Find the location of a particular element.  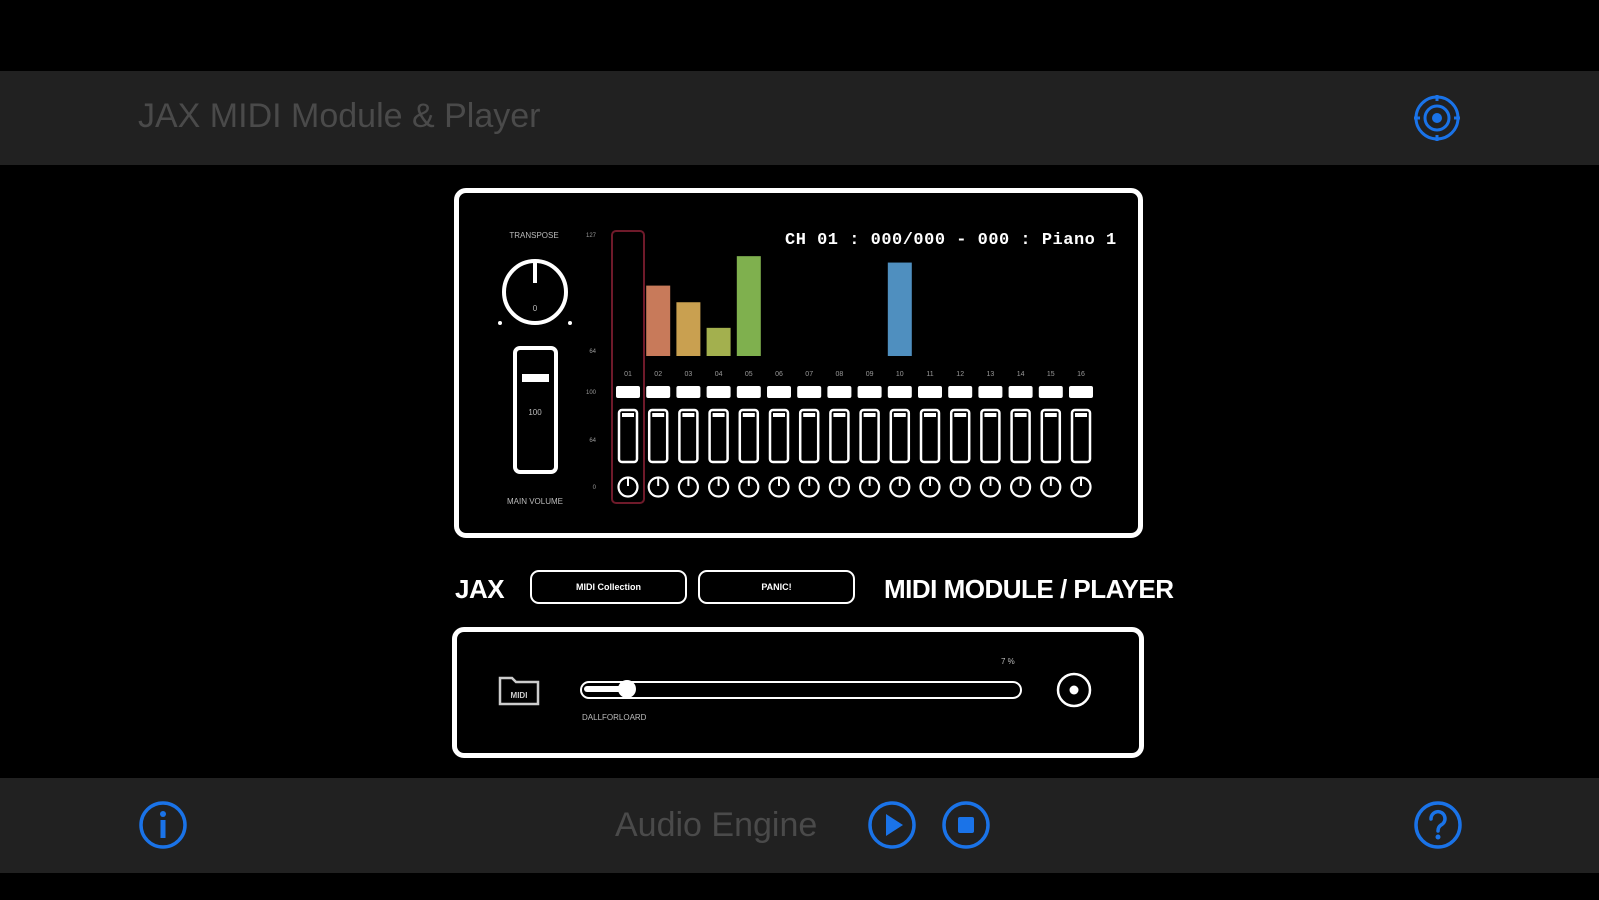

record-icon is located at coordinates (1074, 690).